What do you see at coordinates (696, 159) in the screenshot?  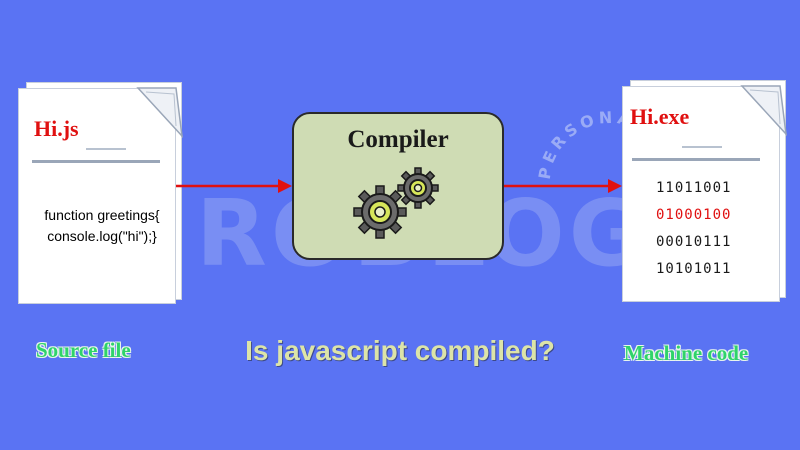 I see `machine-file-rule` at bounding box center [696, 159].